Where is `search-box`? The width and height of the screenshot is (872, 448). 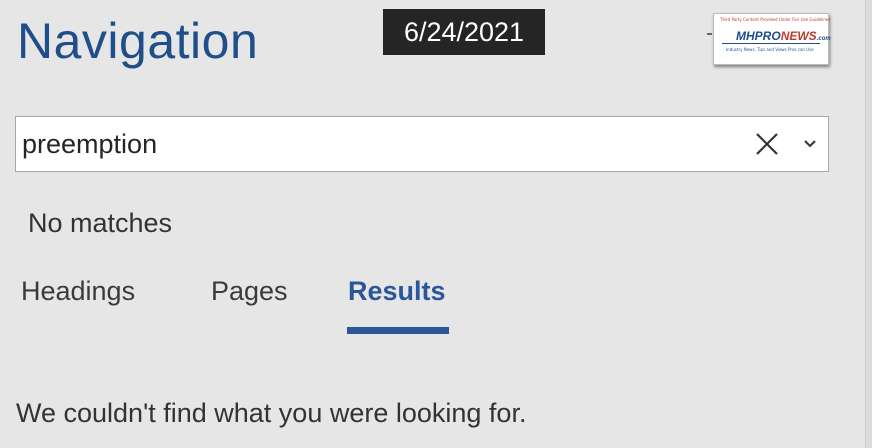
search-box is located at coordinates (422, 144).